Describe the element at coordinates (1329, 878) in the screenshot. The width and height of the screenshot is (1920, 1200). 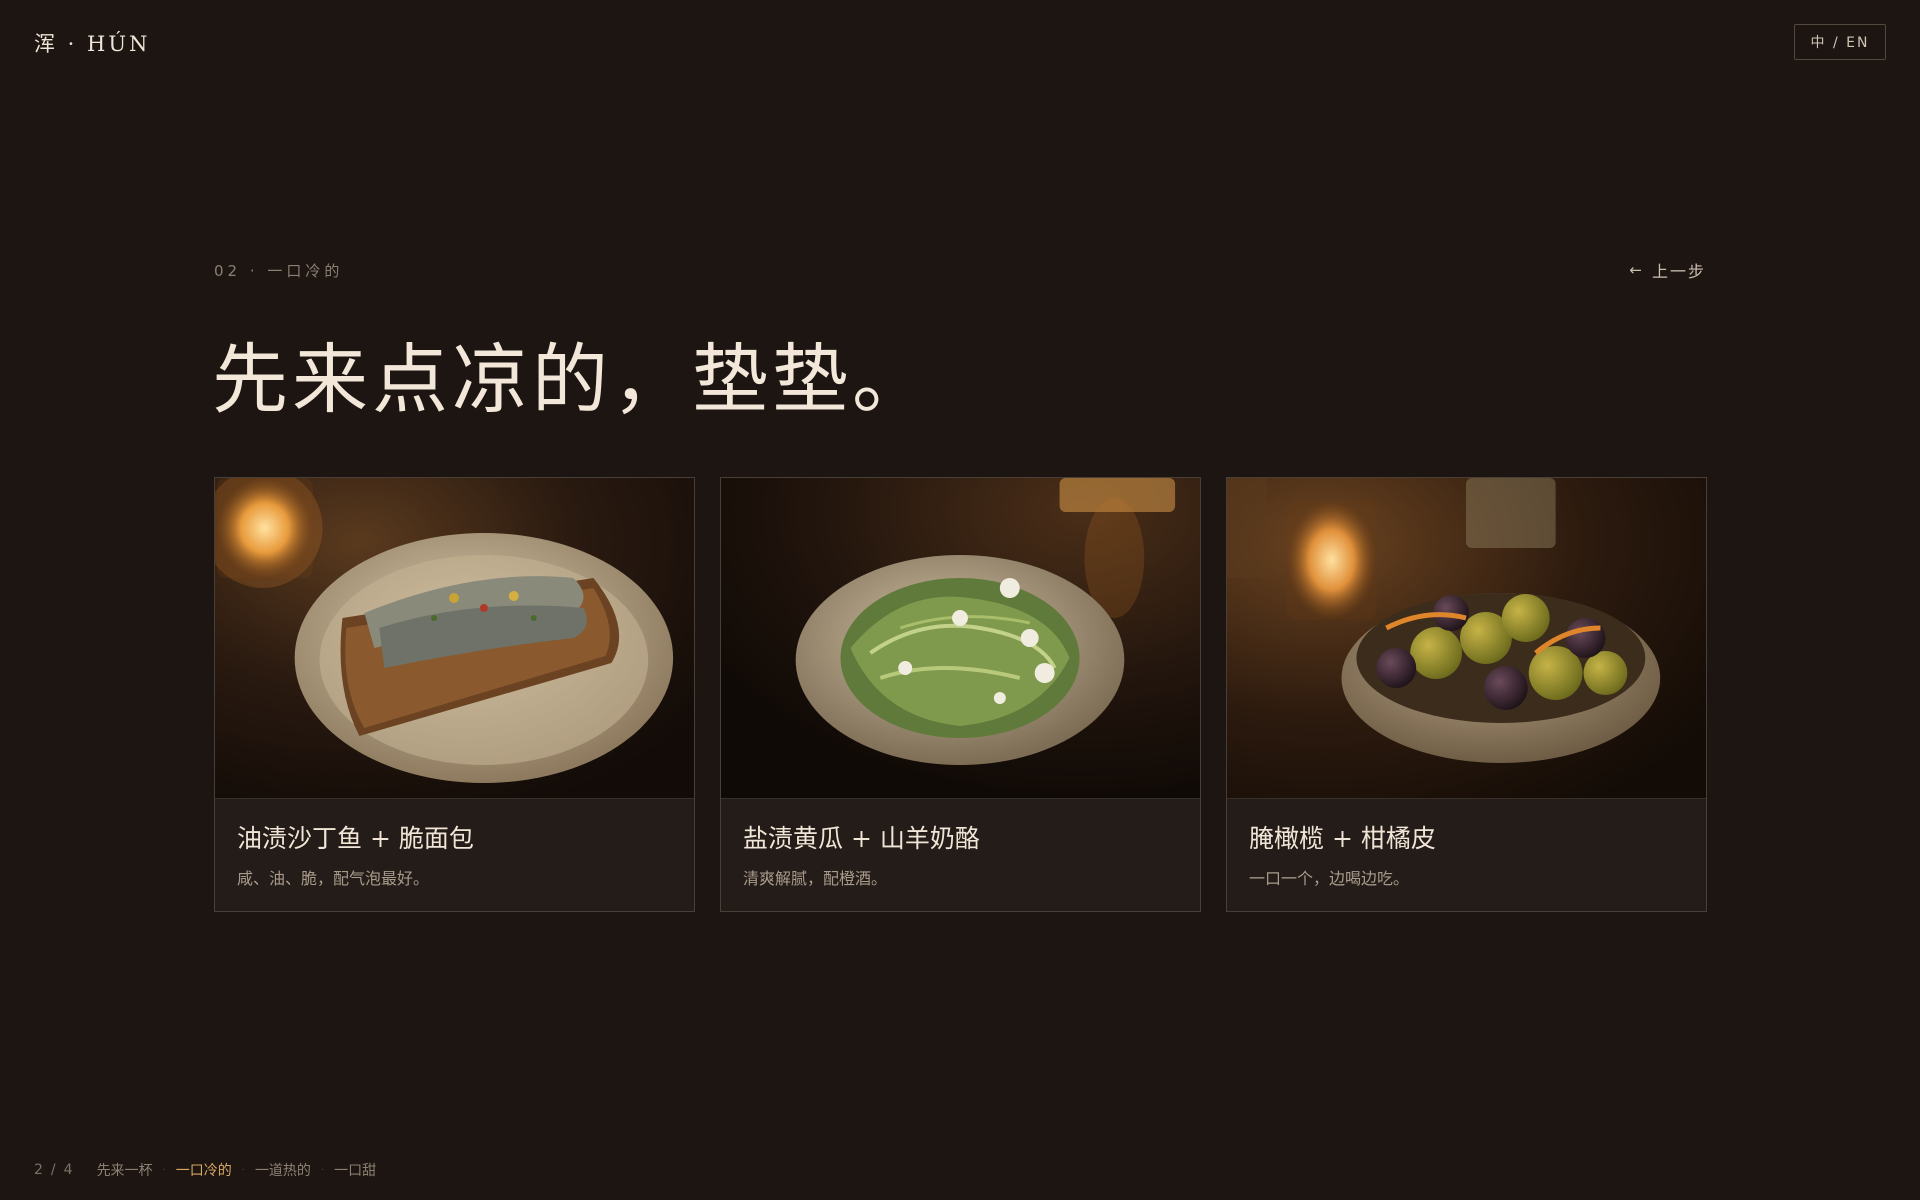
I see `card-description: 一口一个，边喝边吃。` at that location.